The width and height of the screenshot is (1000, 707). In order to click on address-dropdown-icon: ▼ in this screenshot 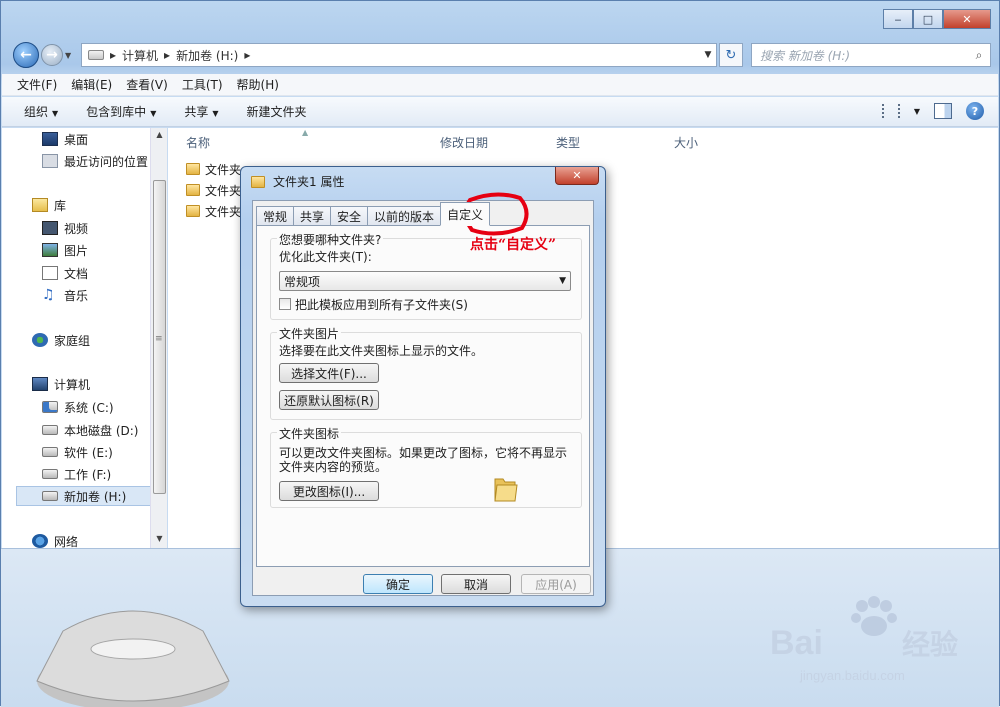, I will do `click(708, 55)`.